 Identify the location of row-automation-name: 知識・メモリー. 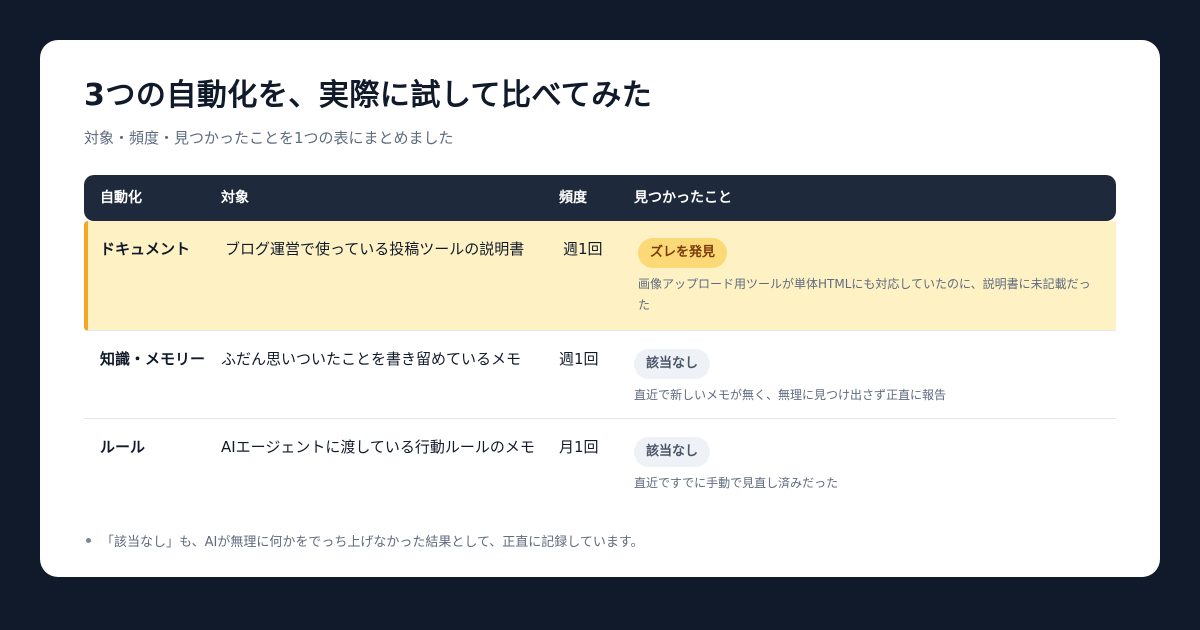
(153, 359).